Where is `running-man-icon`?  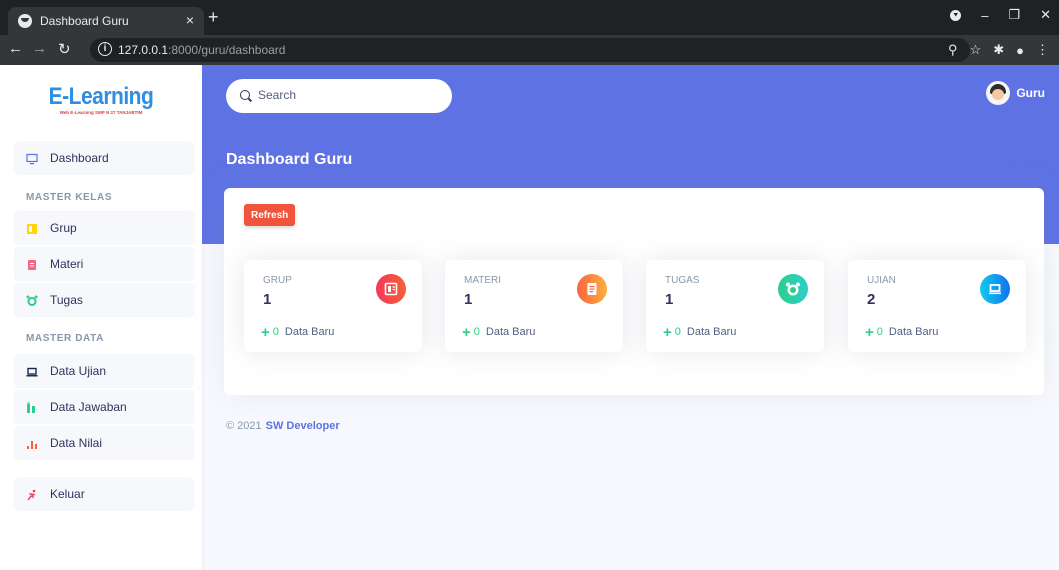
running-man-icon is located at coordinates (32, 494).